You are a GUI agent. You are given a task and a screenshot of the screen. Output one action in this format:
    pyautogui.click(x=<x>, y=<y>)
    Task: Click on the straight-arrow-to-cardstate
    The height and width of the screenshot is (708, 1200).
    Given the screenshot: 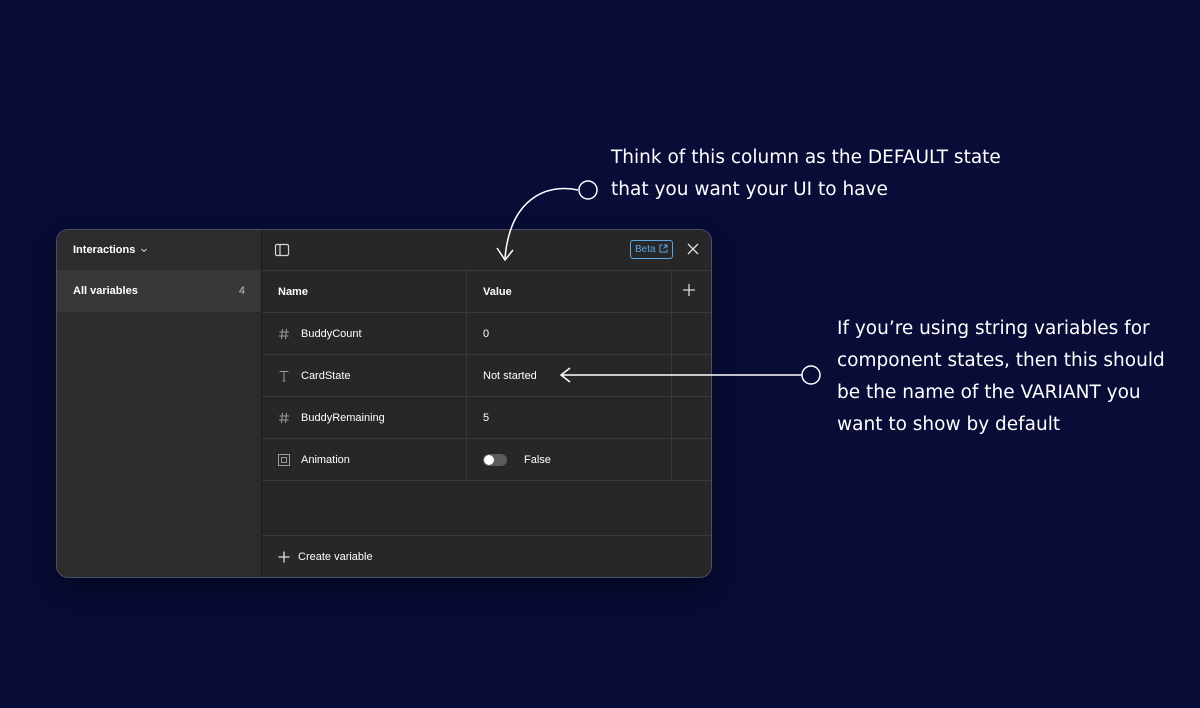 What is the action you would take?
    pyautogui.click(x=690, y=375)
    